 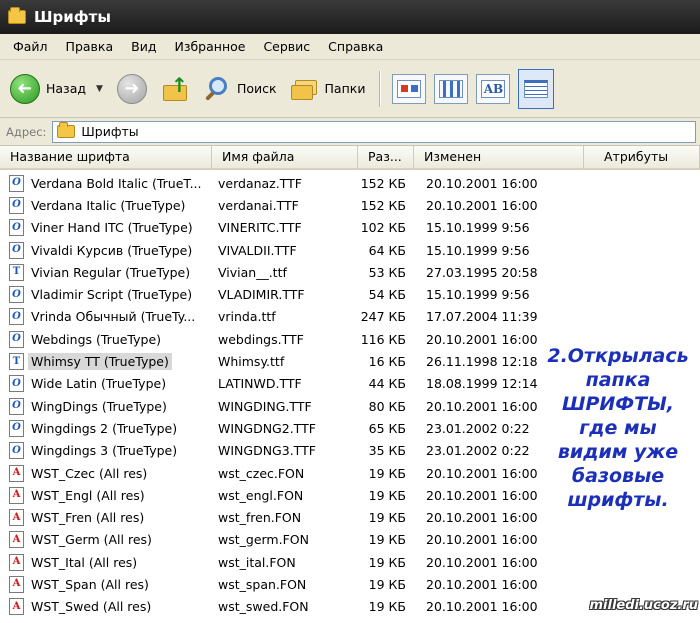 What do you see at coordinates (17, 15) in the screenshot?
I see `folder-icon` at bounding box center [17, 15].